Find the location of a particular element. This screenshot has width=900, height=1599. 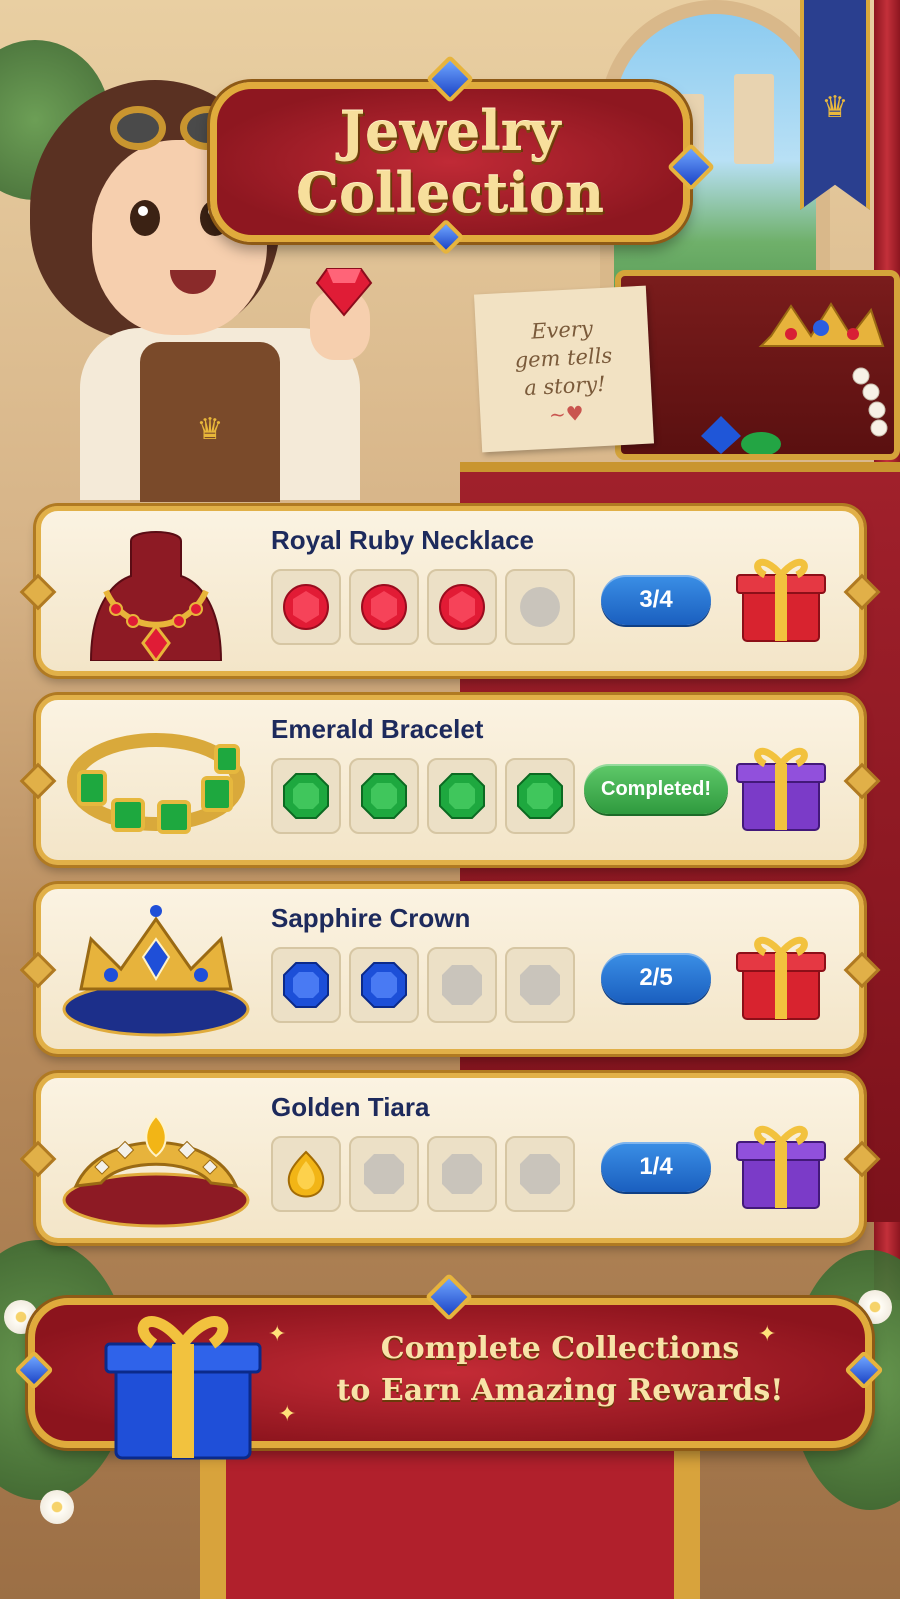

crown-banner: ♛ is located at coordinates (835, 105).